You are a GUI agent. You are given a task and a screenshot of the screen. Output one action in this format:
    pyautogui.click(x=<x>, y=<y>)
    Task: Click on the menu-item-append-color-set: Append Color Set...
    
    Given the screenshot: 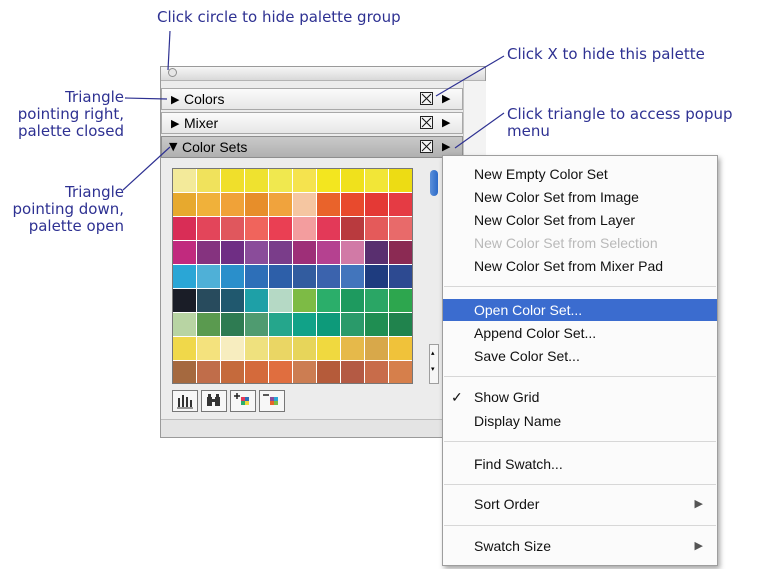 What is the action you would take?
    pyautogui.click(x=580, y=333)
    